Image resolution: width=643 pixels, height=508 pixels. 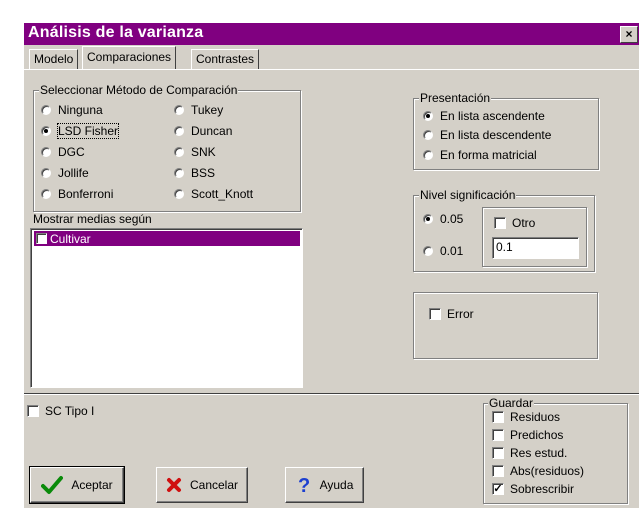 I want to click on radio-lista-ascendente: En lista ascendente, so click(x=484, y=116).